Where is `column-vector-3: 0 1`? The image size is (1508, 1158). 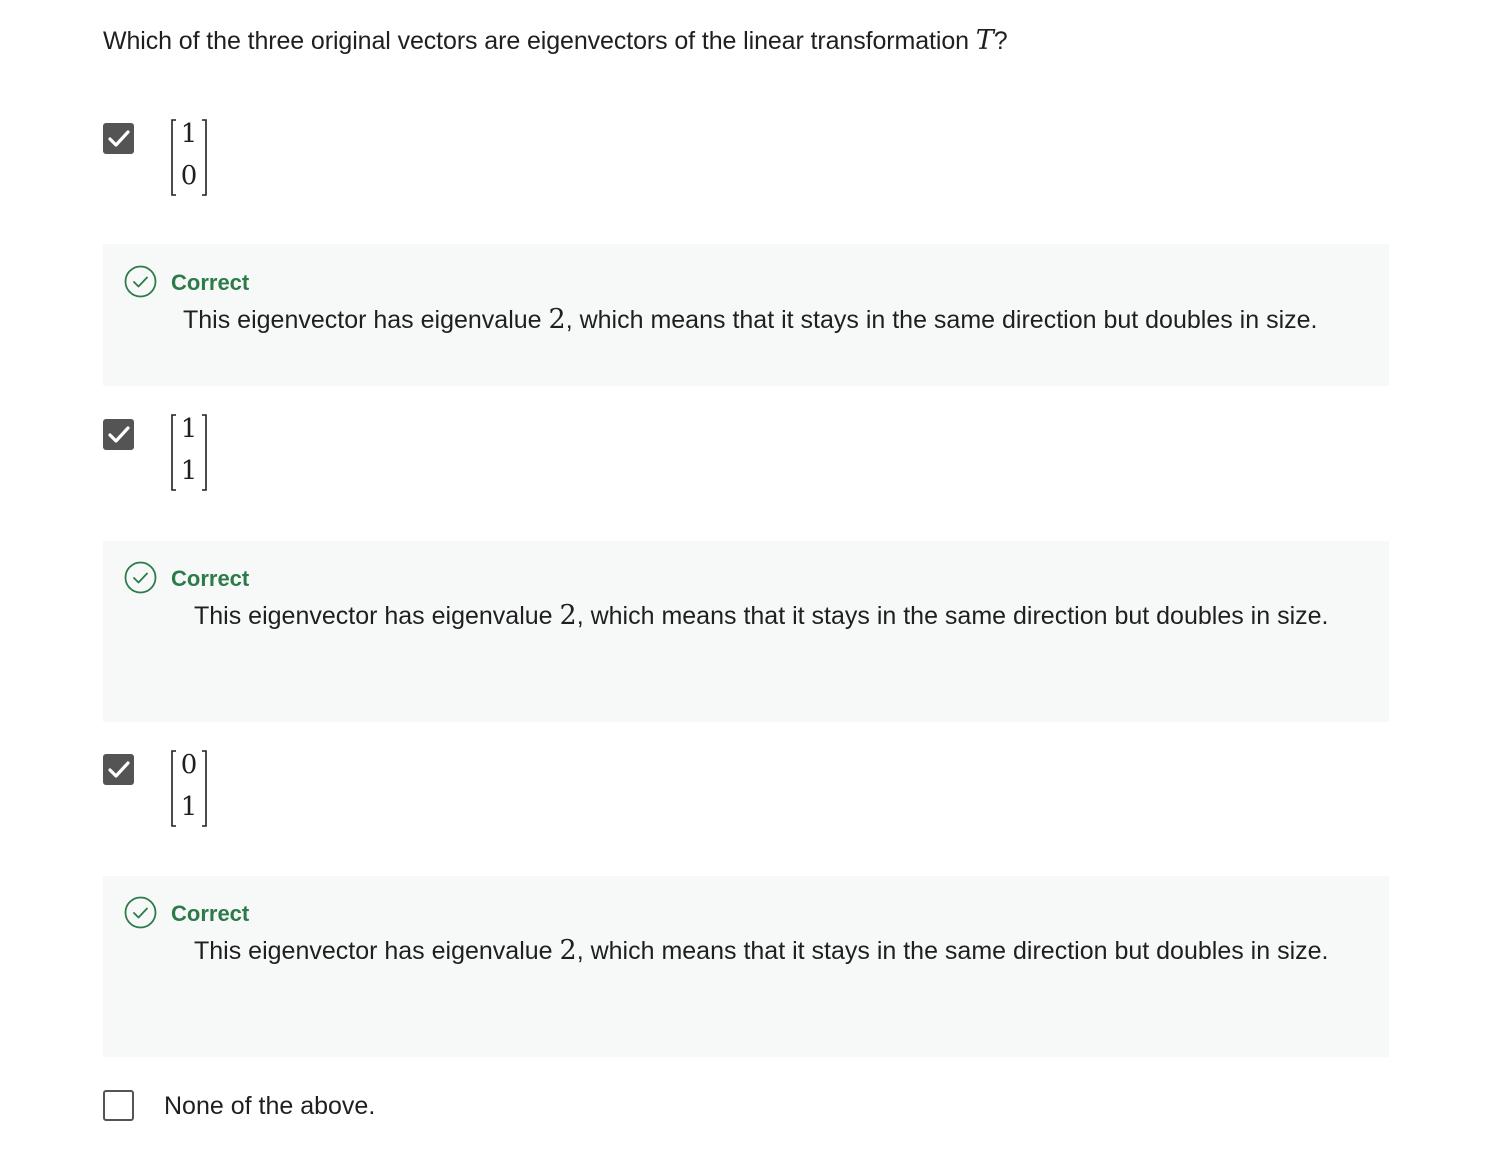 column-vector-3: 0 1 is located at coordinates (189, 789).